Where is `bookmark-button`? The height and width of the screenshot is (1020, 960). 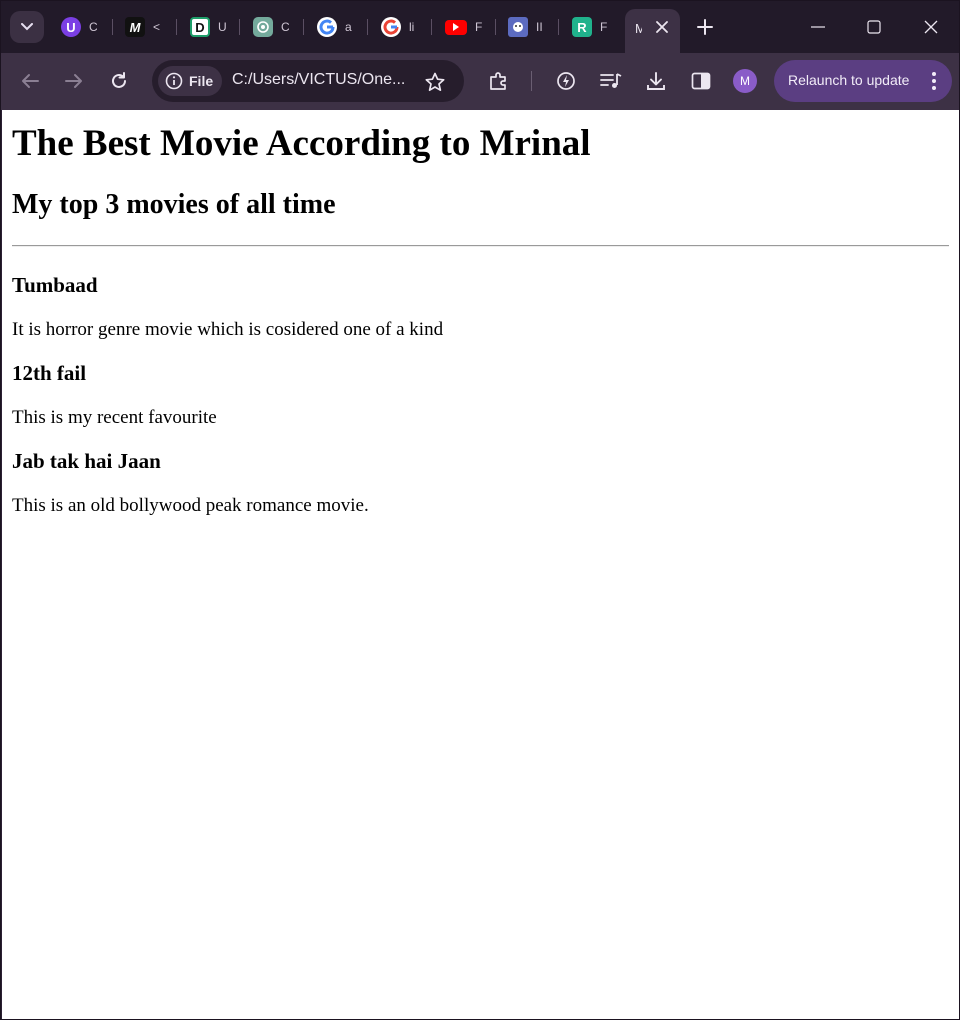 bookmark-button is located at coordinates (435, 82).